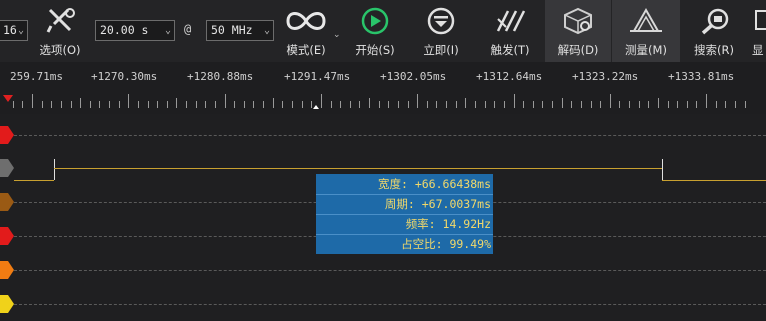 The width and height of the screenshot is (766, 321). I want to click on mode-button: 模式(E), so click(306, 31).